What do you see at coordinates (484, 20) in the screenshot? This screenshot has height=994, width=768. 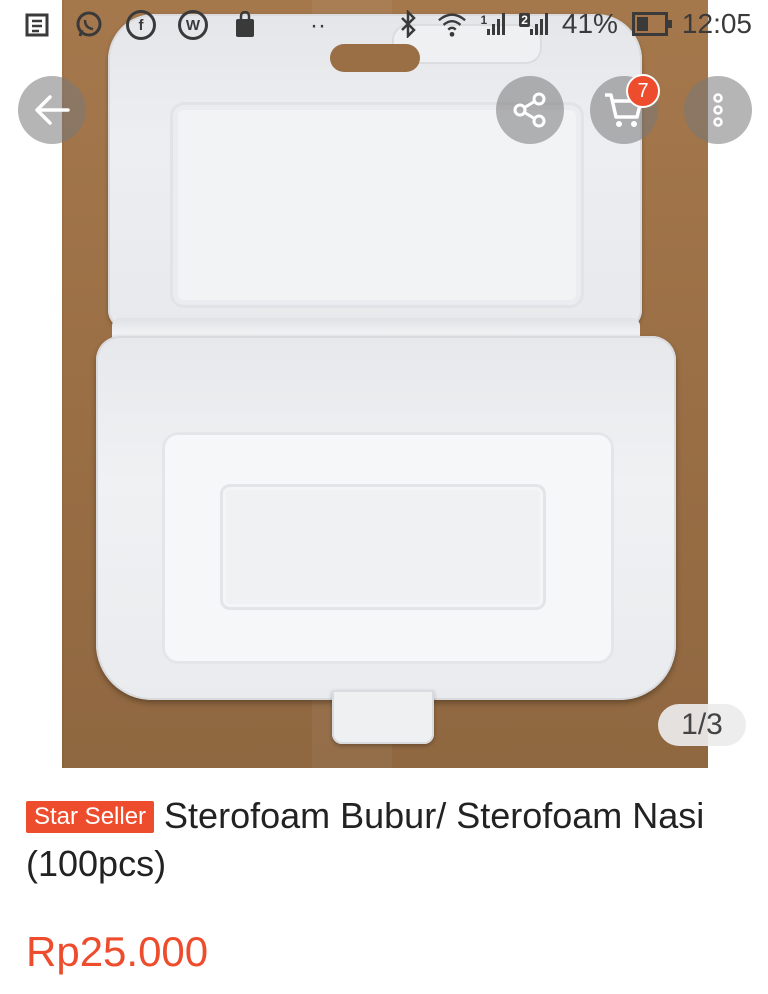 I see `sim1-label: 1` at bounding box center [484, 20].